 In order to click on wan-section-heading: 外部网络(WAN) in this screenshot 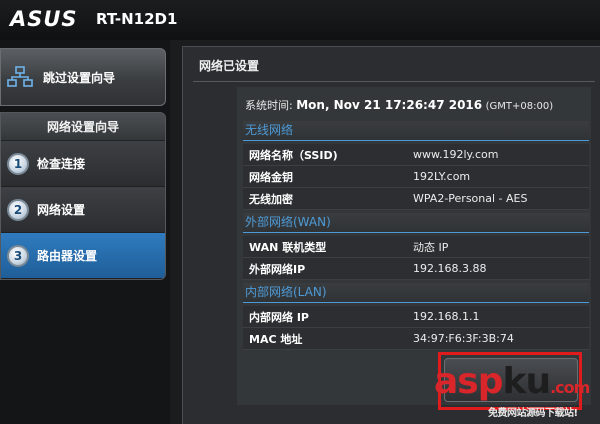, I will do `click(416, 223)`.